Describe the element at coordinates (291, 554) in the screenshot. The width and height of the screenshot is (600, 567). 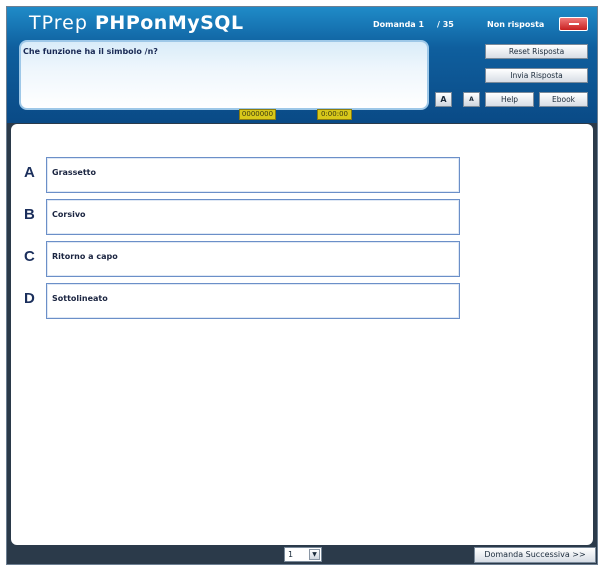
I see `page-select-value: 1` at that location.